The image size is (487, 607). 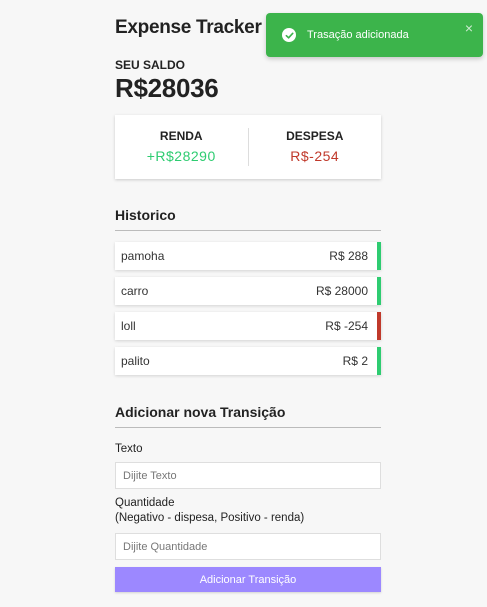 What do you see at coordinates (210, 518) in the screenshot?
I see `amount-hint: (Negativo - dispesa, Positivo - renda)` at bounding box center [210, 518].